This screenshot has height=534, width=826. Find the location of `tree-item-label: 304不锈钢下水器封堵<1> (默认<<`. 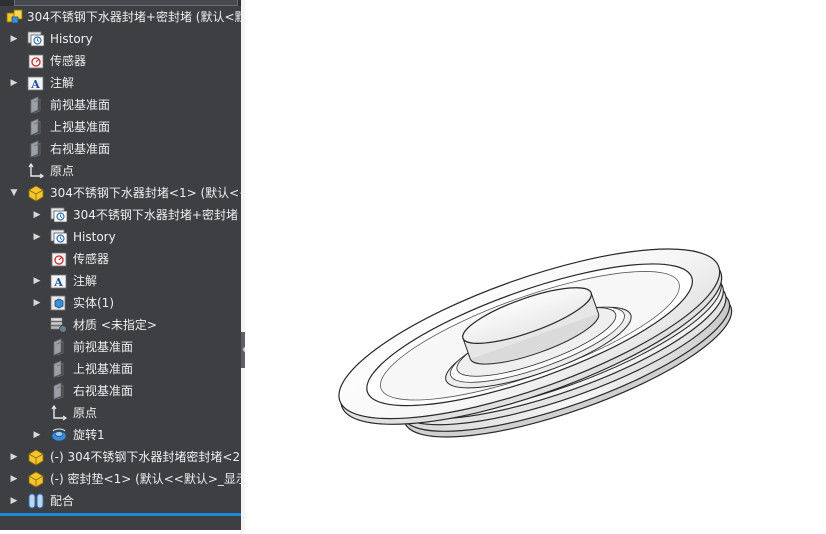

tree-item-label: 304不锈钢下水器封堵<1> (默认<< is located at coordinates (145, 193).